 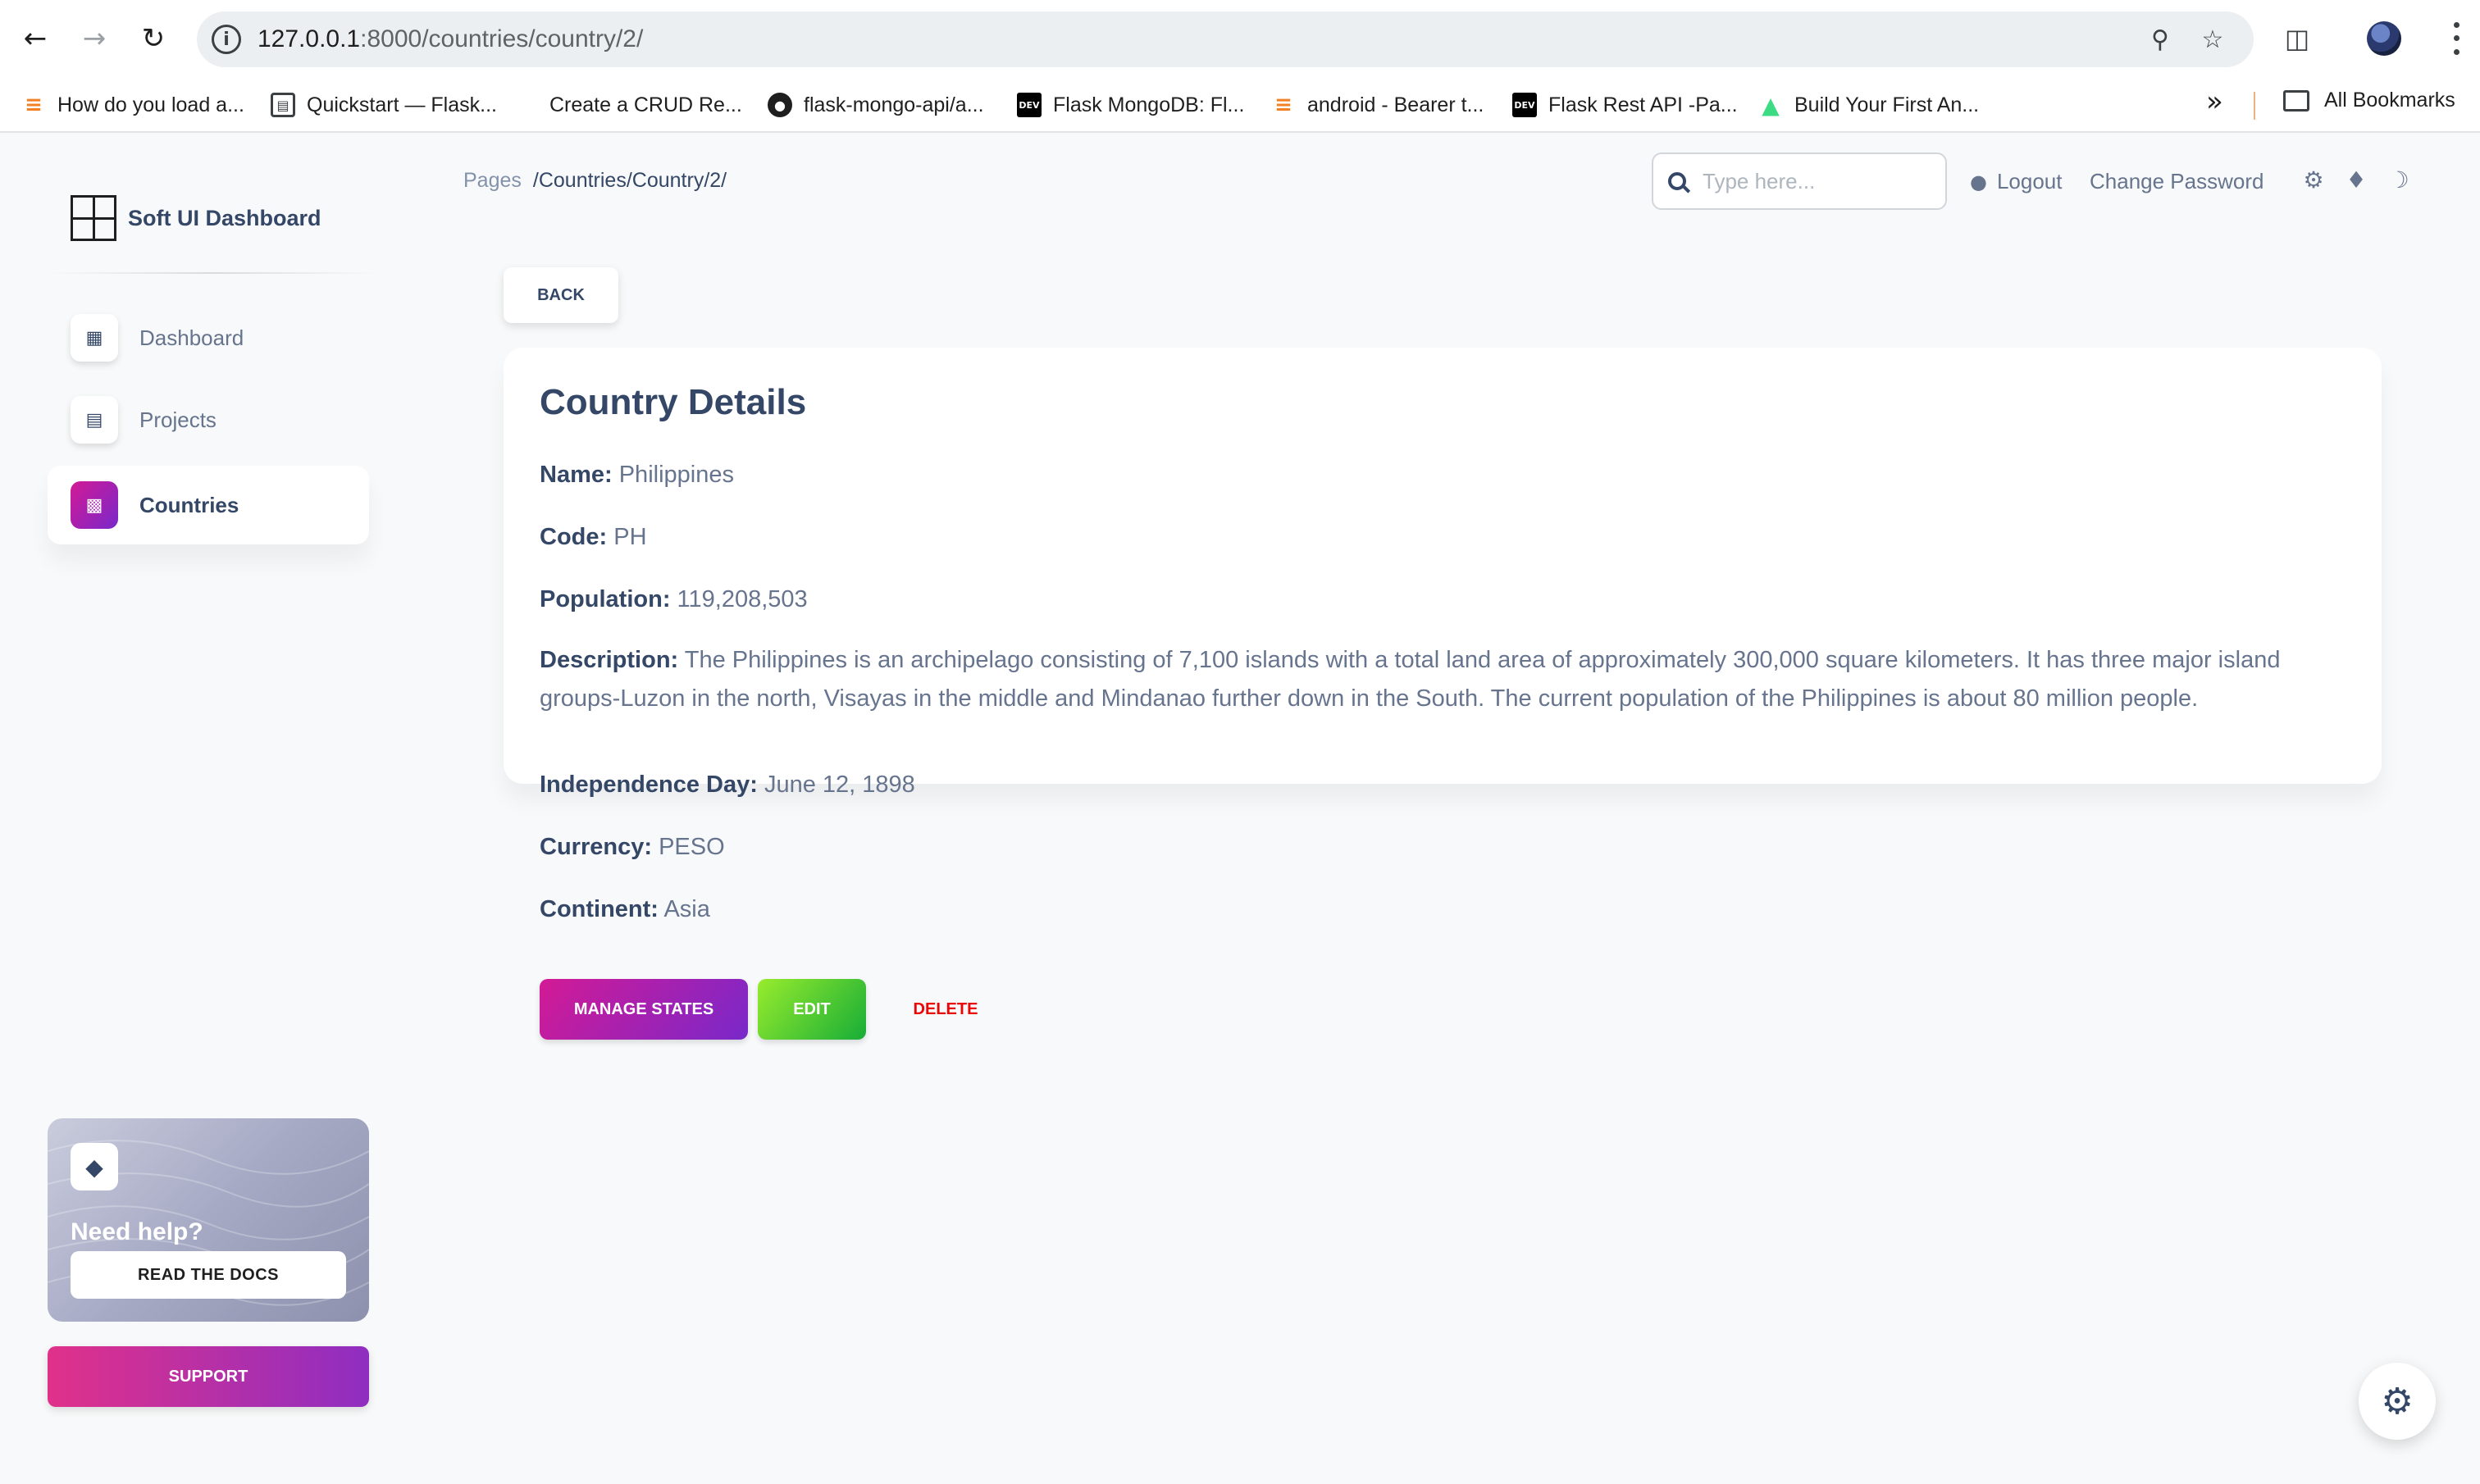 I want to click on field-label: Name:, so click(x=576, y=475).